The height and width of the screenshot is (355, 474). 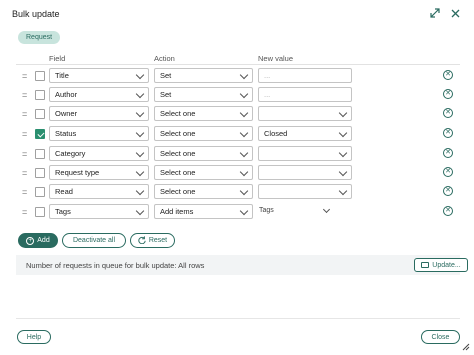 I want to click on update-icon, so click(x=425, y=265).